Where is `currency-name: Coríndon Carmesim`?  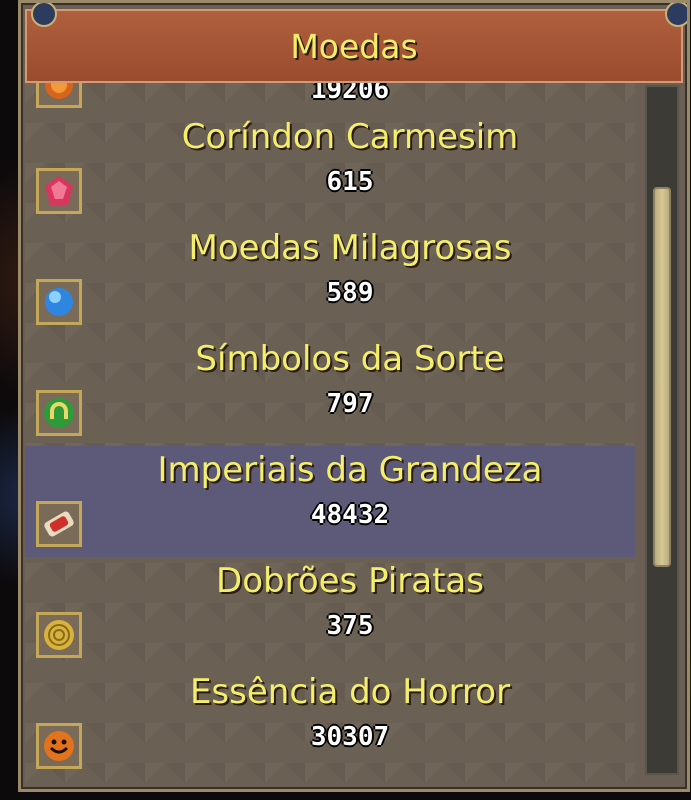 currency-name: Coríndon Carmesim is located at coordinates (350, 137).